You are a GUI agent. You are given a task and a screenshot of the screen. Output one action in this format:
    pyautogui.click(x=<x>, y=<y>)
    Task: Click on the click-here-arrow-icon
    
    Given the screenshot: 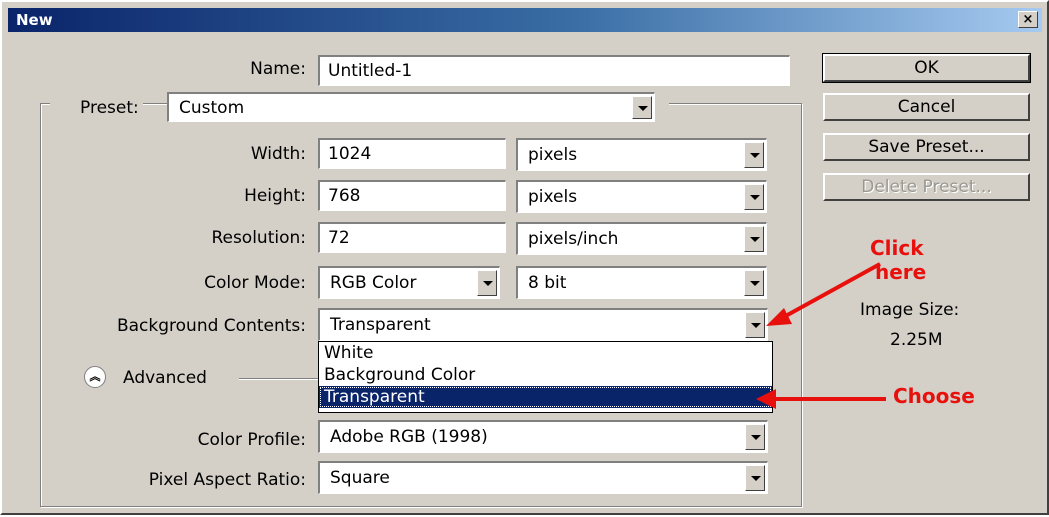 What is the action you would take?
    pyautogui.click(x=823, y=294)
    